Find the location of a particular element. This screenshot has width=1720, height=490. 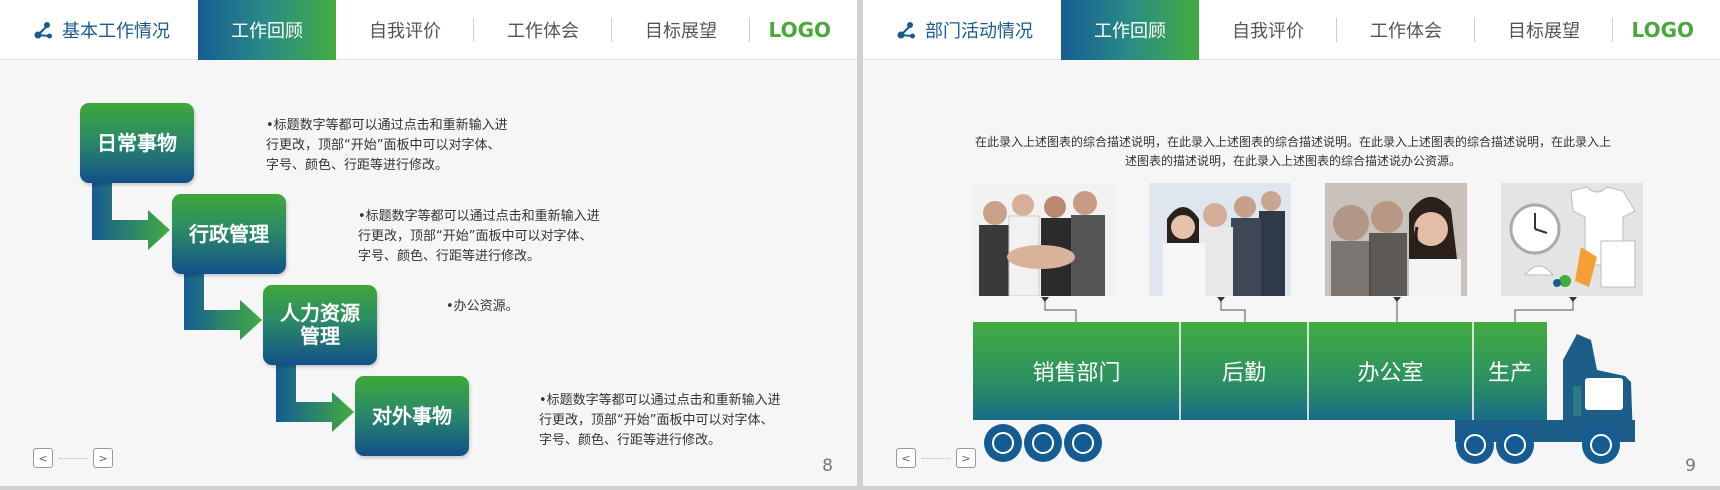

page-number: 9 is located at coordinates (1690, 466).